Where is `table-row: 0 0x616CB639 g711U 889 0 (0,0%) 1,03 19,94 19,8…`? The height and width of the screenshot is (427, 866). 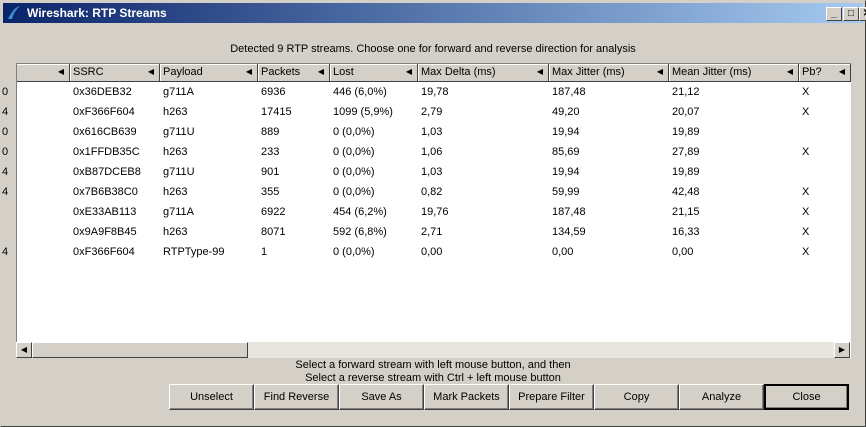
table-row: 0 0x616CB639 g711U 889 0 (0,0%) 1,03 19,94 19,8… is located at coordinates (426, 132).